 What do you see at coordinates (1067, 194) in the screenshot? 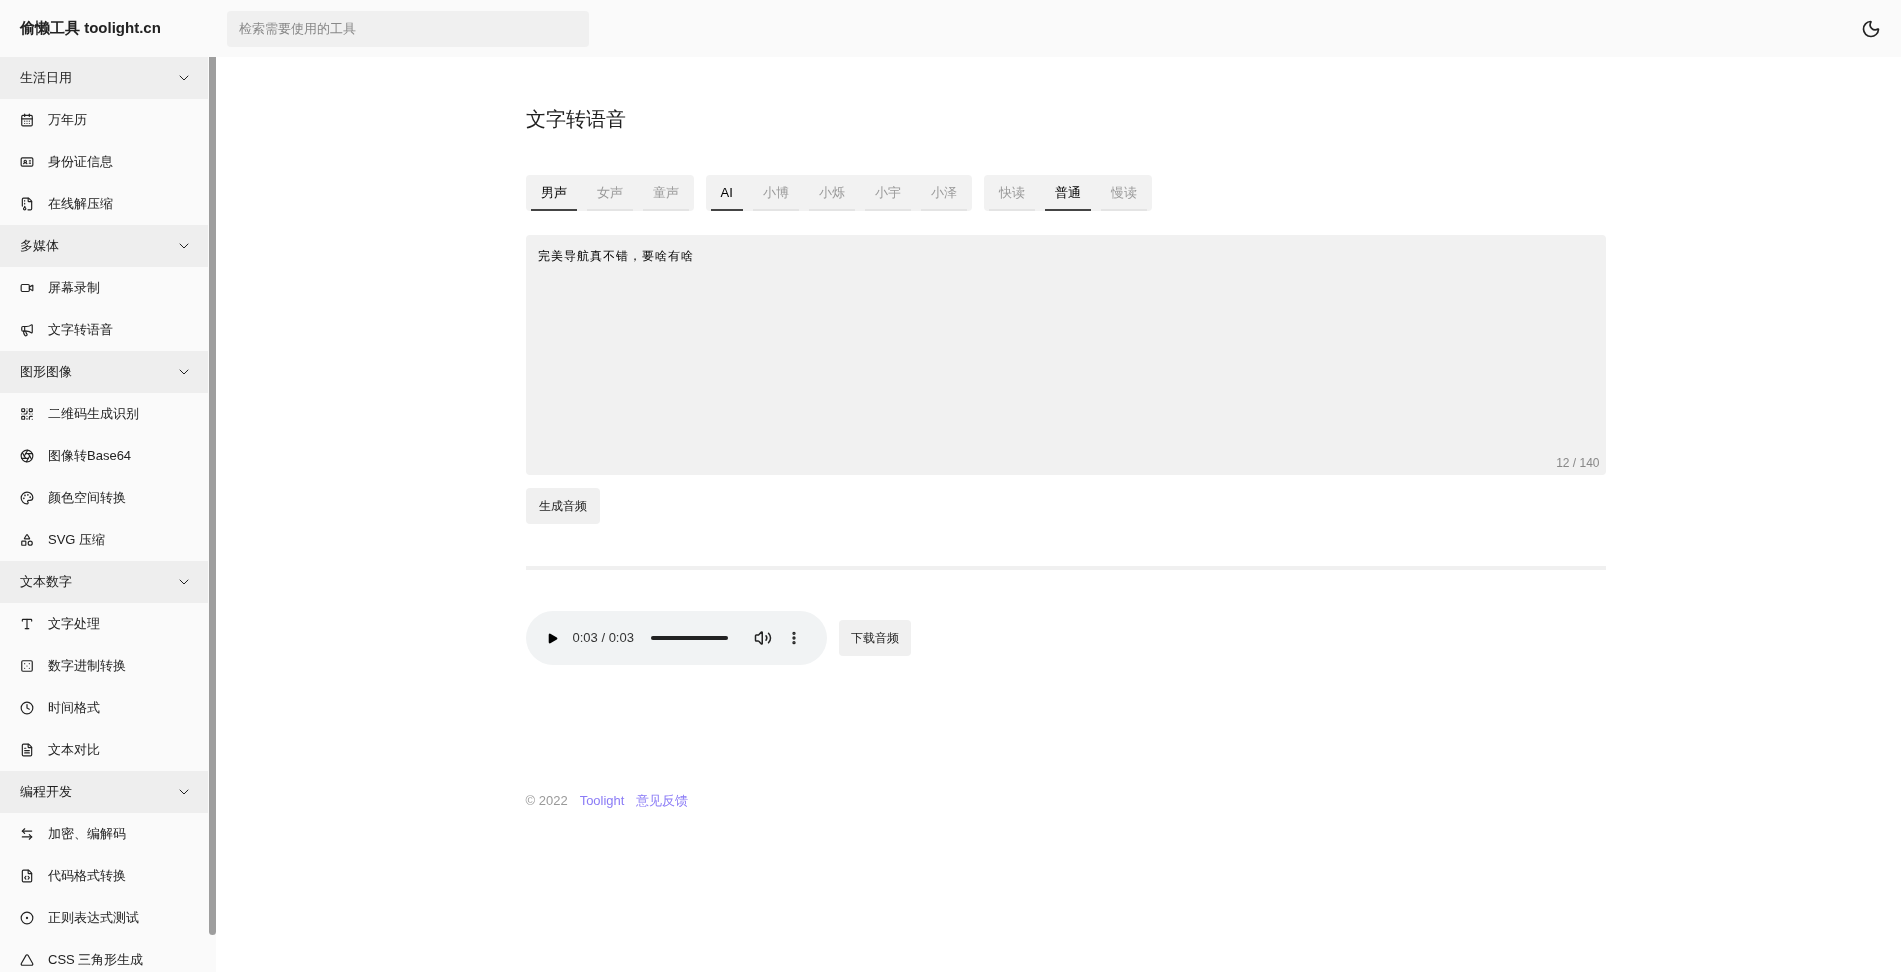
I see `option-tab: 普通` at bounding box center [1067, 194].